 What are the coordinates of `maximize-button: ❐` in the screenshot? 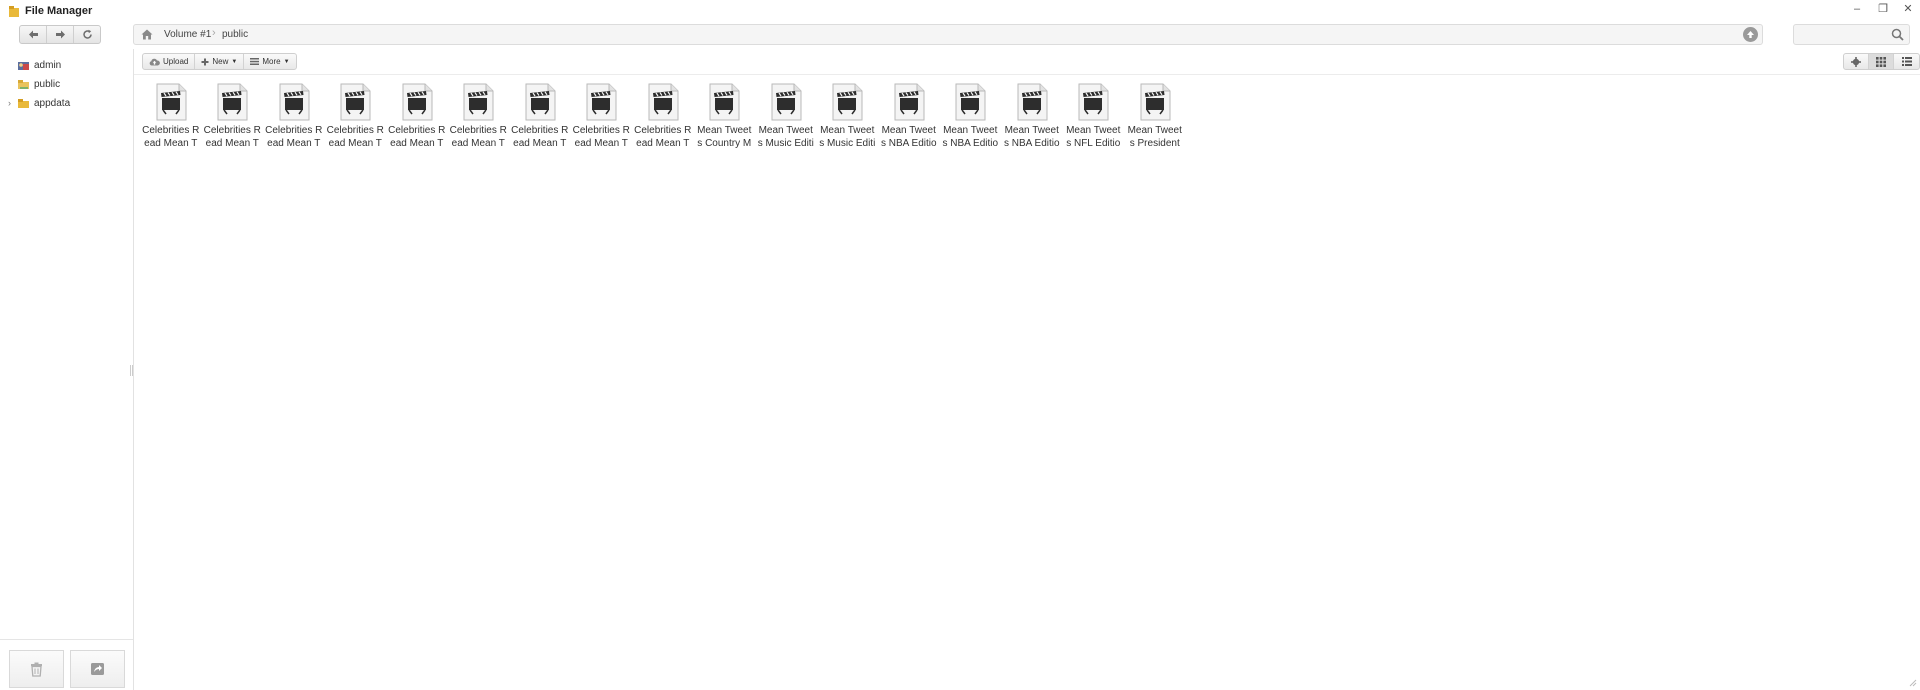 It's located at (1883, 10).